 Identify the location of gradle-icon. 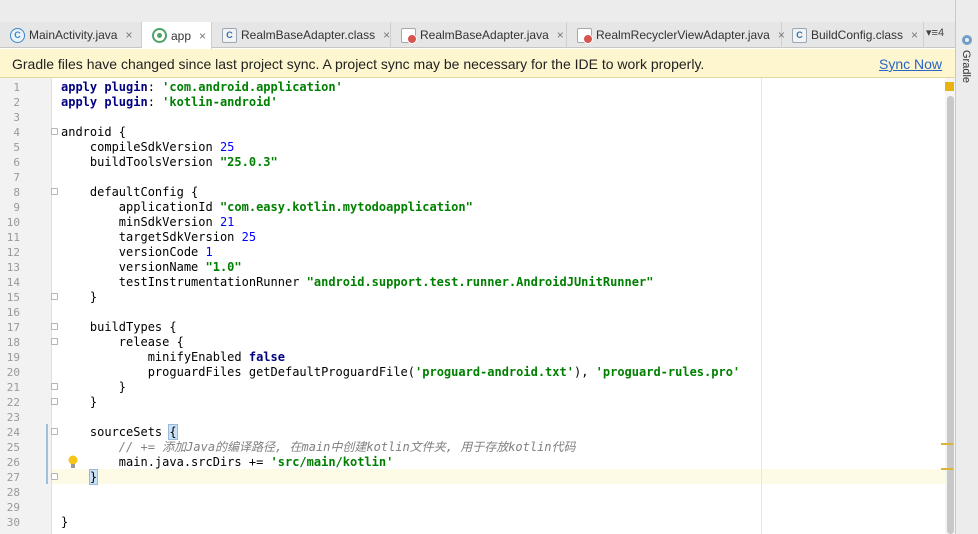
(967, 40).